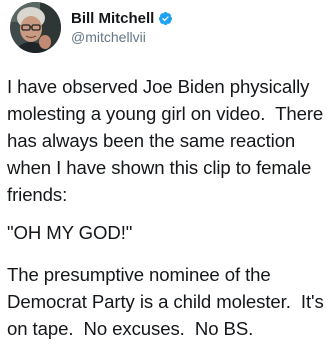  I want to click on author-display-name: Bill Mitchell, so click(112, 18).